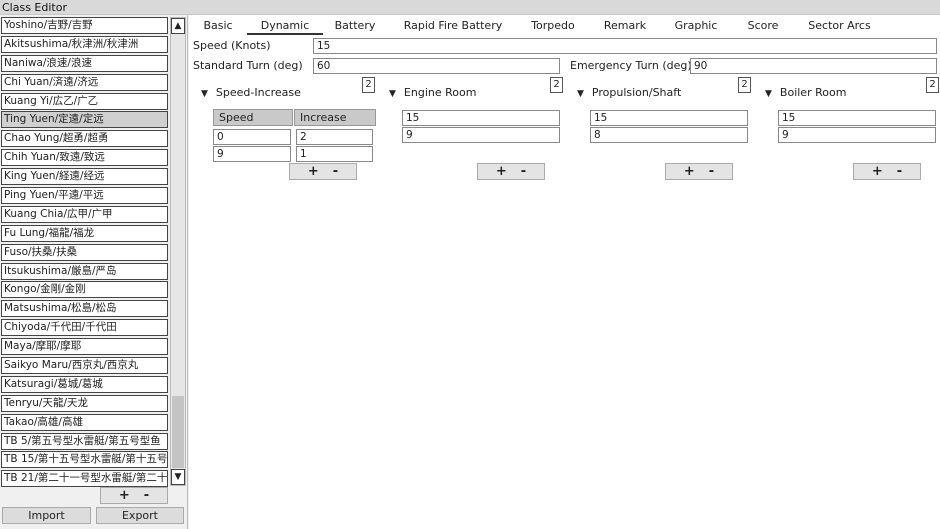 Image resolution: width=940 pixels, height=529 pixels. What do you see at coordinates (334, 154) in the screenshot?
I see `speed-increase-value-1: 1` at bounding box center [334, 154].